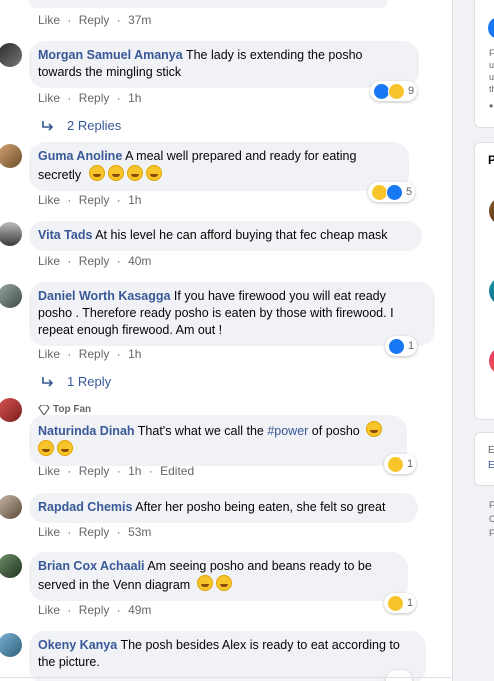 The width and height of the screenshot is (494, 681). Describe the element at coordinates (139, 261) in the screenshot. I see `comment-time: 40m` at that location.